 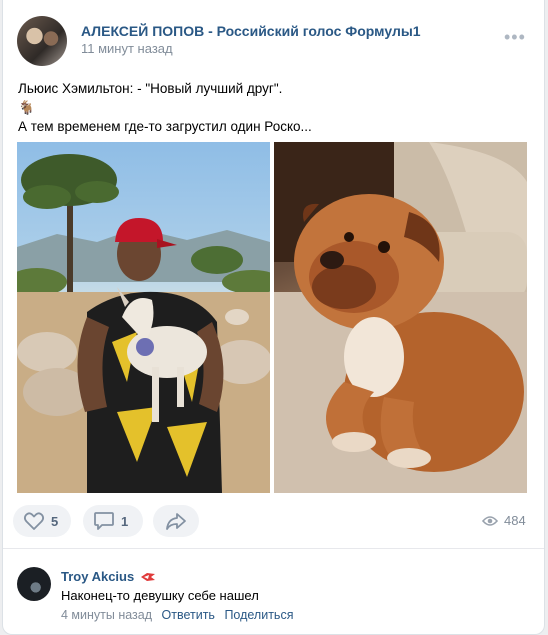 I want to click on post-text-line-1: Льюис Хэмильтон: - "Новый лучший друг"., so click(x=150, y=88).